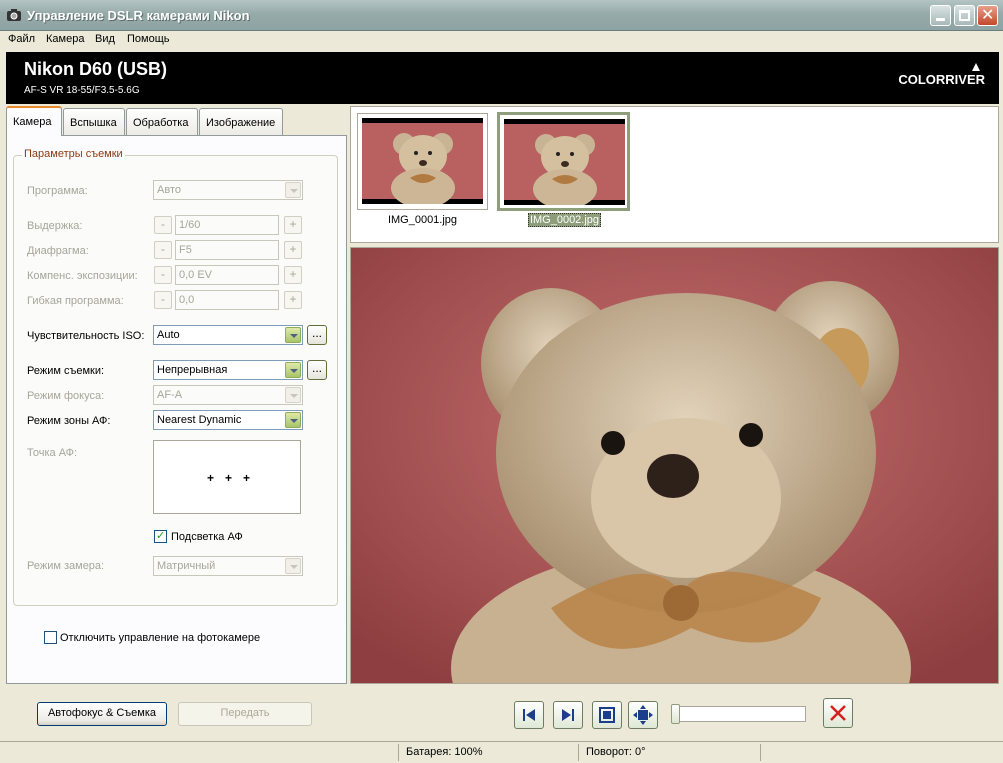 The image size is (1003, 763). I want to click on shooting-mode-label: Режим съемки:, so click(66, 371).